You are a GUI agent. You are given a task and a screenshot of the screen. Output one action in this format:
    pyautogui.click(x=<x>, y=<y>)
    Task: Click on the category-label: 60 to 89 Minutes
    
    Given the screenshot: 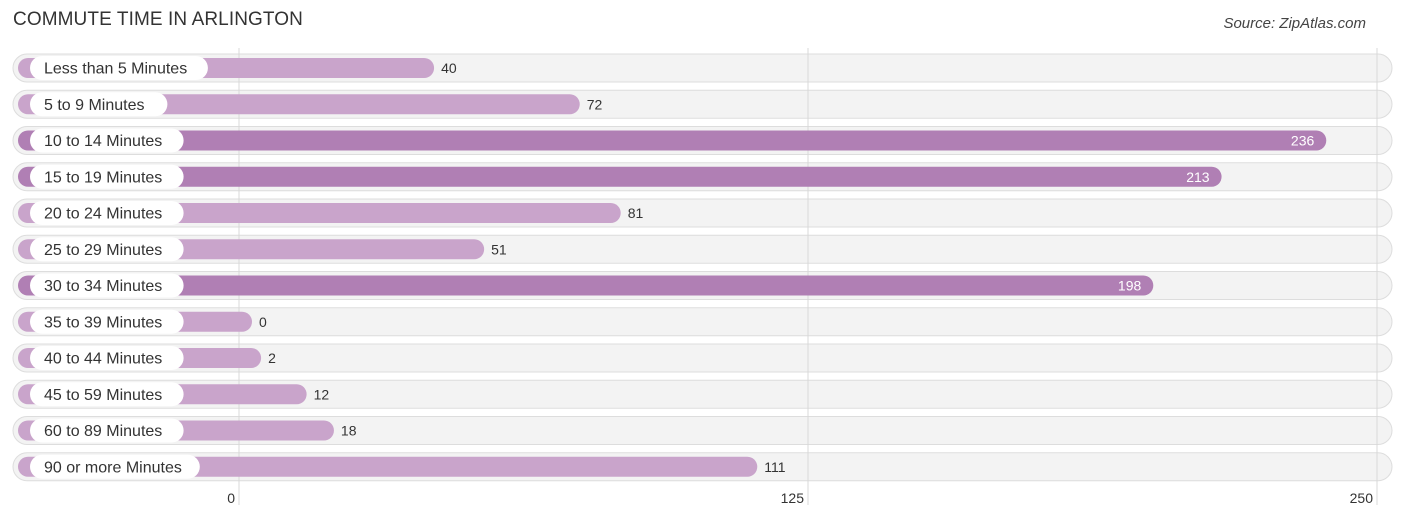 What is the action you would take?
    pyautogui.click(x=103, y=431)
    